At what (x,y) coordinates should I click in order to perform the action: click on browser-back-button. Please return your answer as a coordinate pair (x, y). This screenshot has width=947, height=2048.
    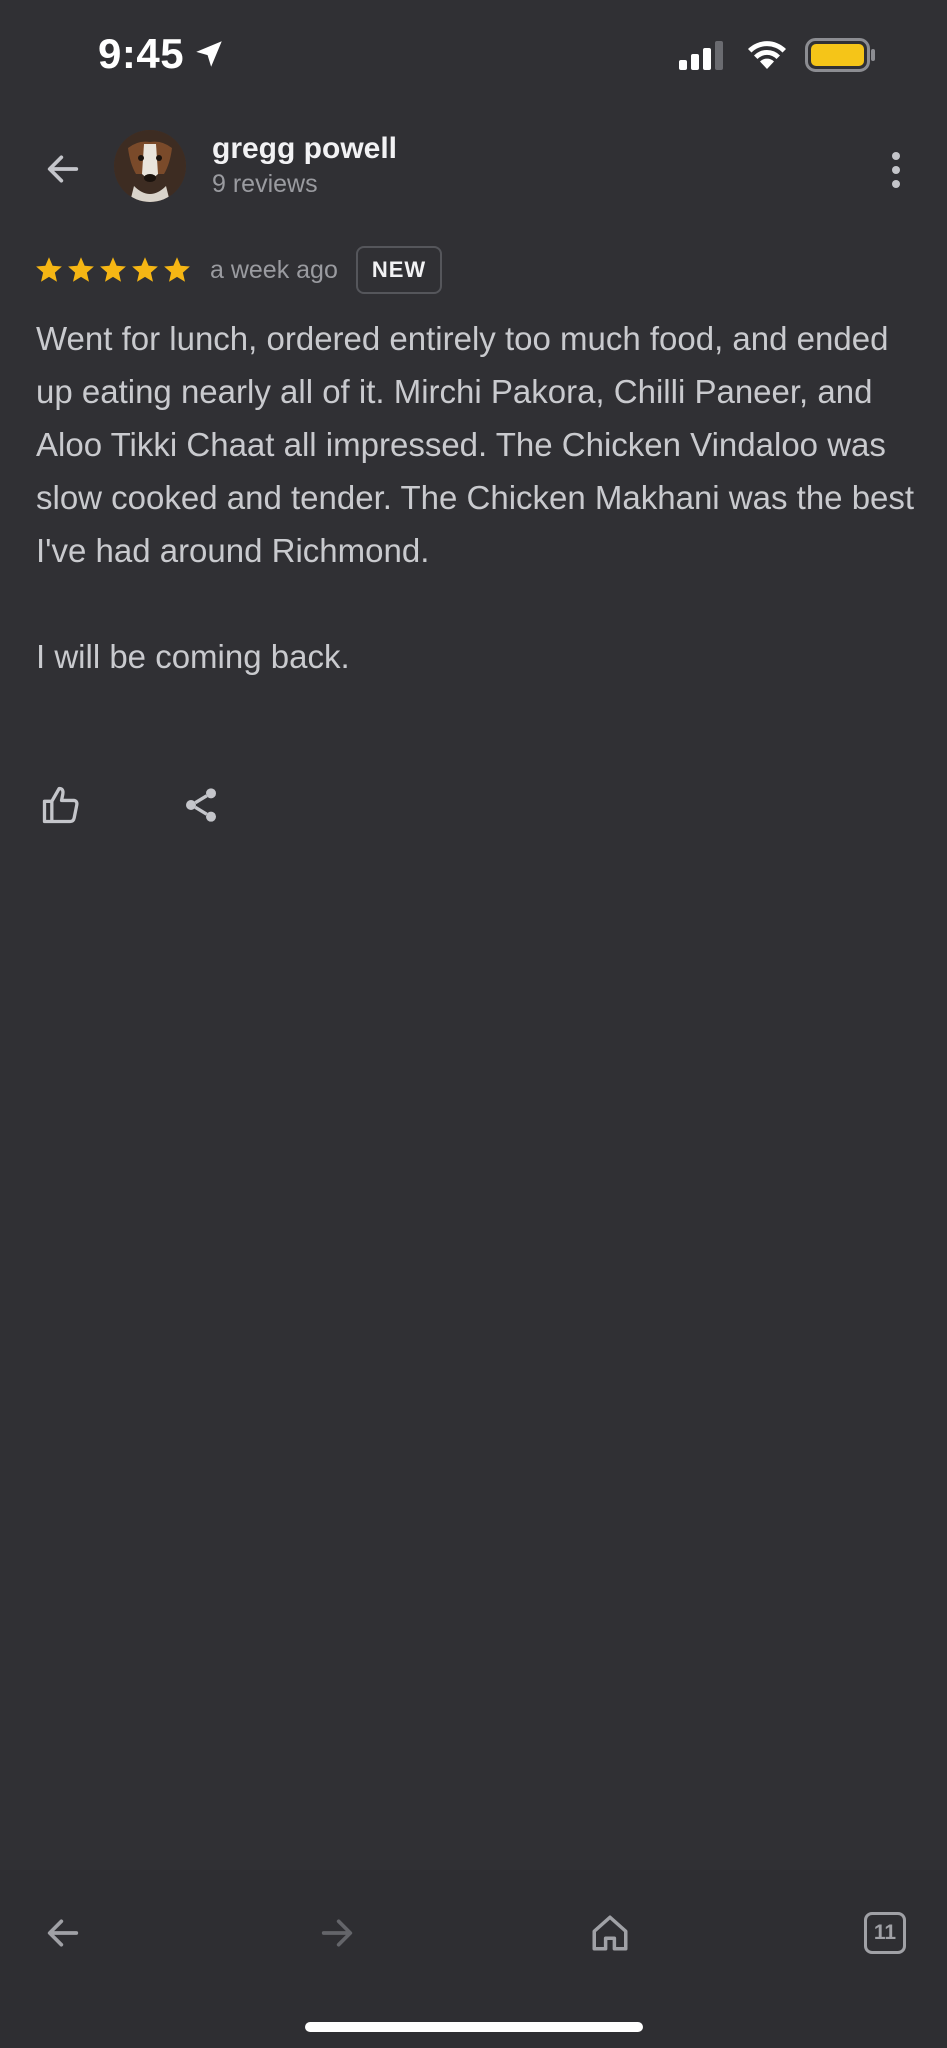
    Looking at the image, I should click on (63, 1933).